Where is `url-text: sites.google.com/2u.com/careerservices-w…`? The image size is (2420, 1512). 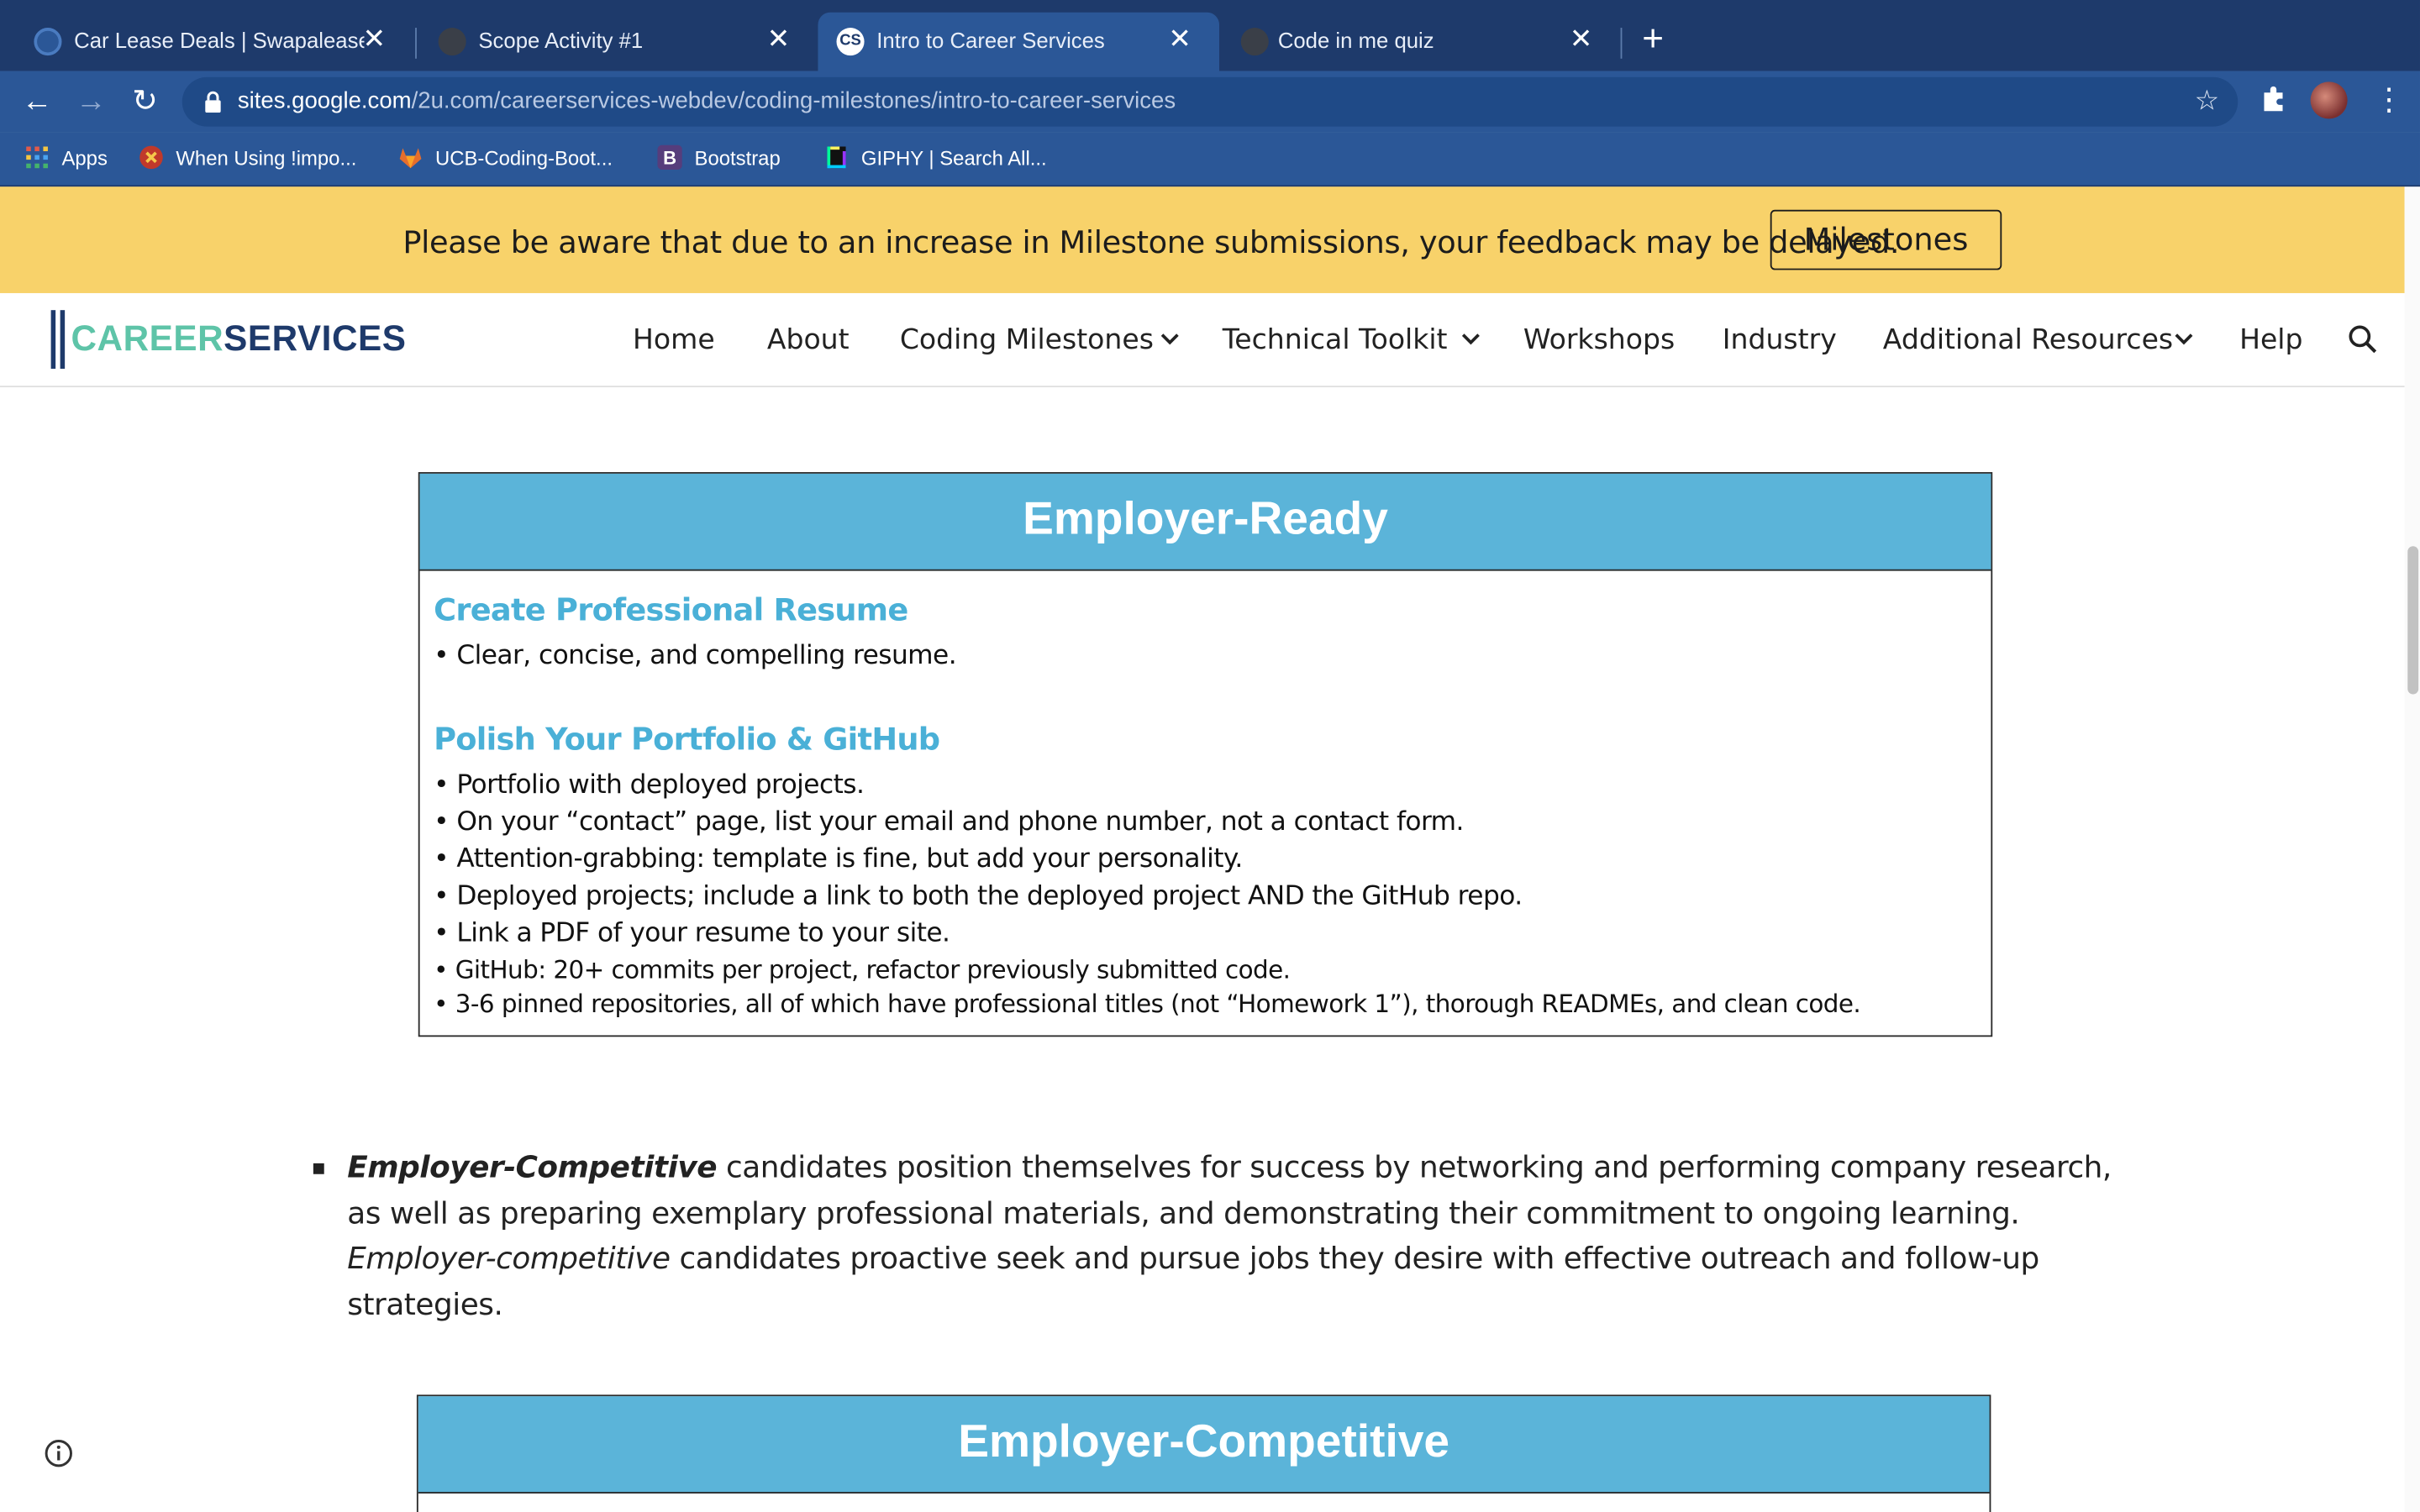
url-text: sites.google.com/2u.com/careerservices-w… is located at coordinates (707, 101).